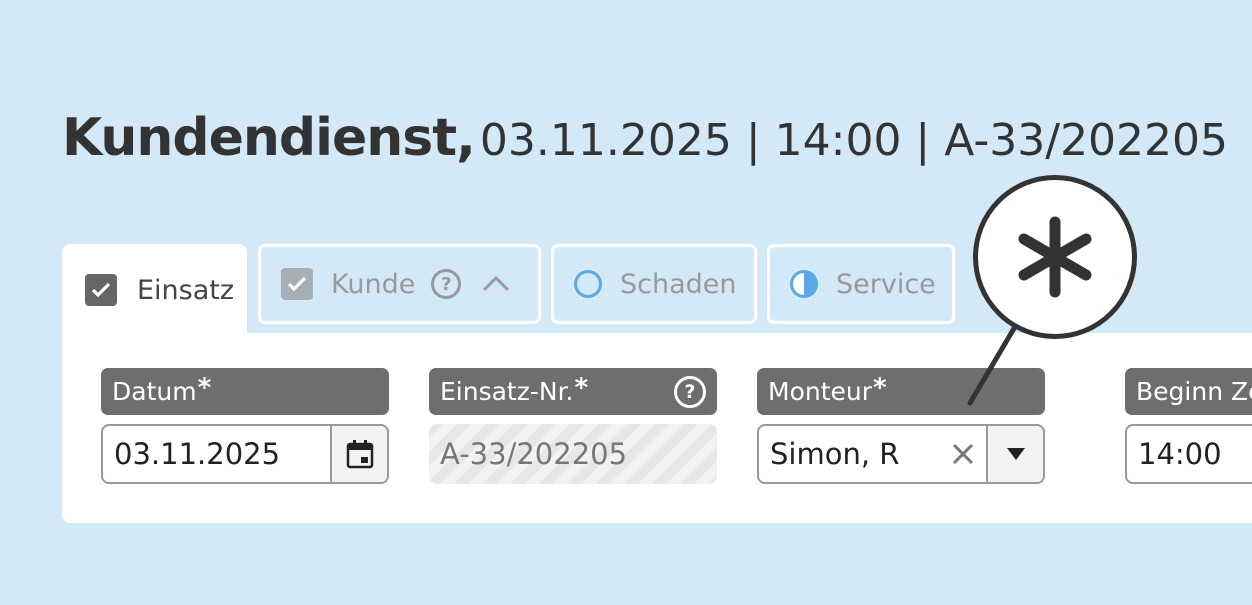 The height and width of the screenshot is (605, 1252). What do you see at coordinates (993, 364) in the screenshot?
I see `callout-pointer` at bounding box center [993, 364].